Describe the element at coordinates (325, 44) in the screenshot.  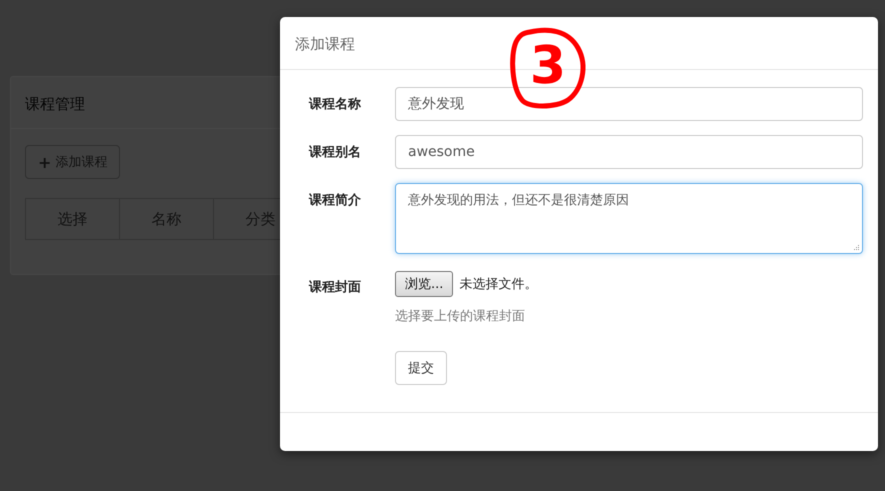
I see `modal-title: 添加课程` at that location.